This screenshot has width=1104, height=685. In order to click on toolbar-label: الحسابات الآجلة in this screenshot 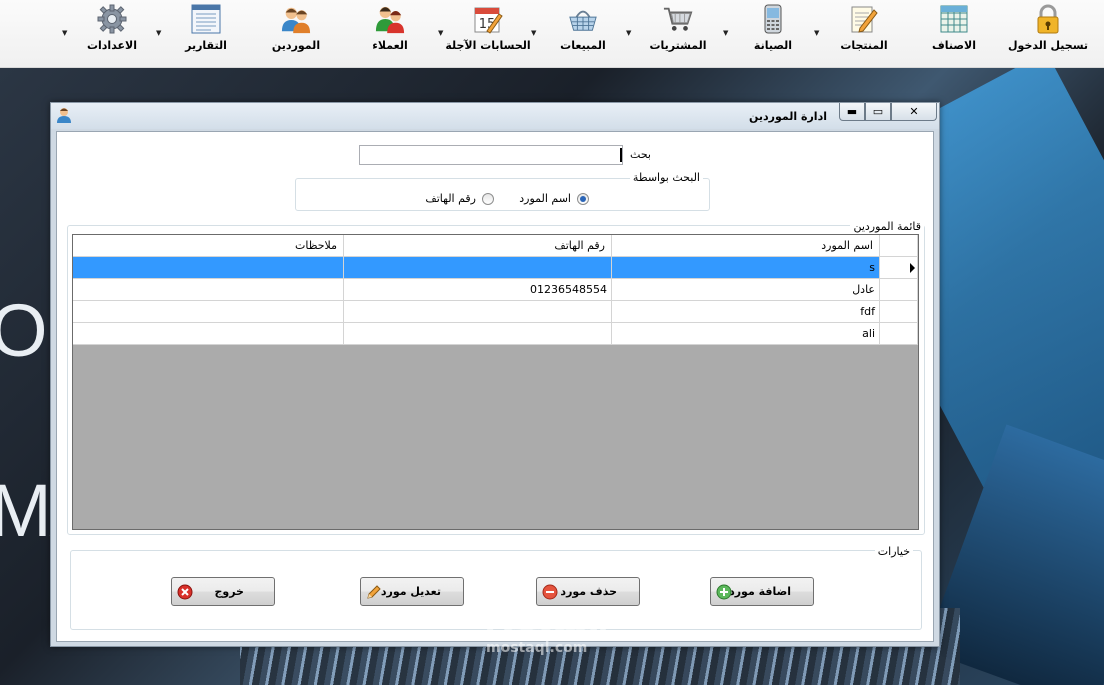, I will do `click(488, 45)`.